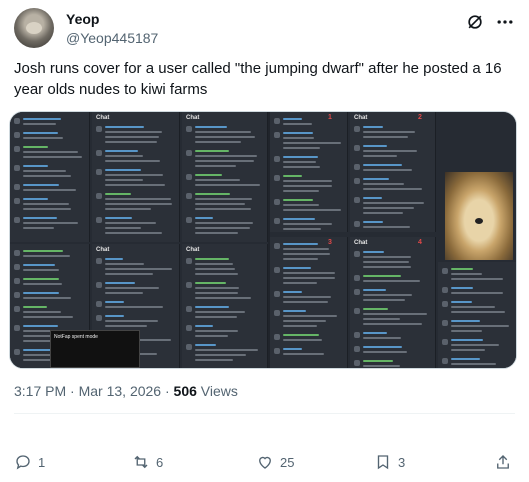 Image resolution: width=529 pixels, height=482 pixels. I want to click on bookmark-button: 3, so click(389, 462).